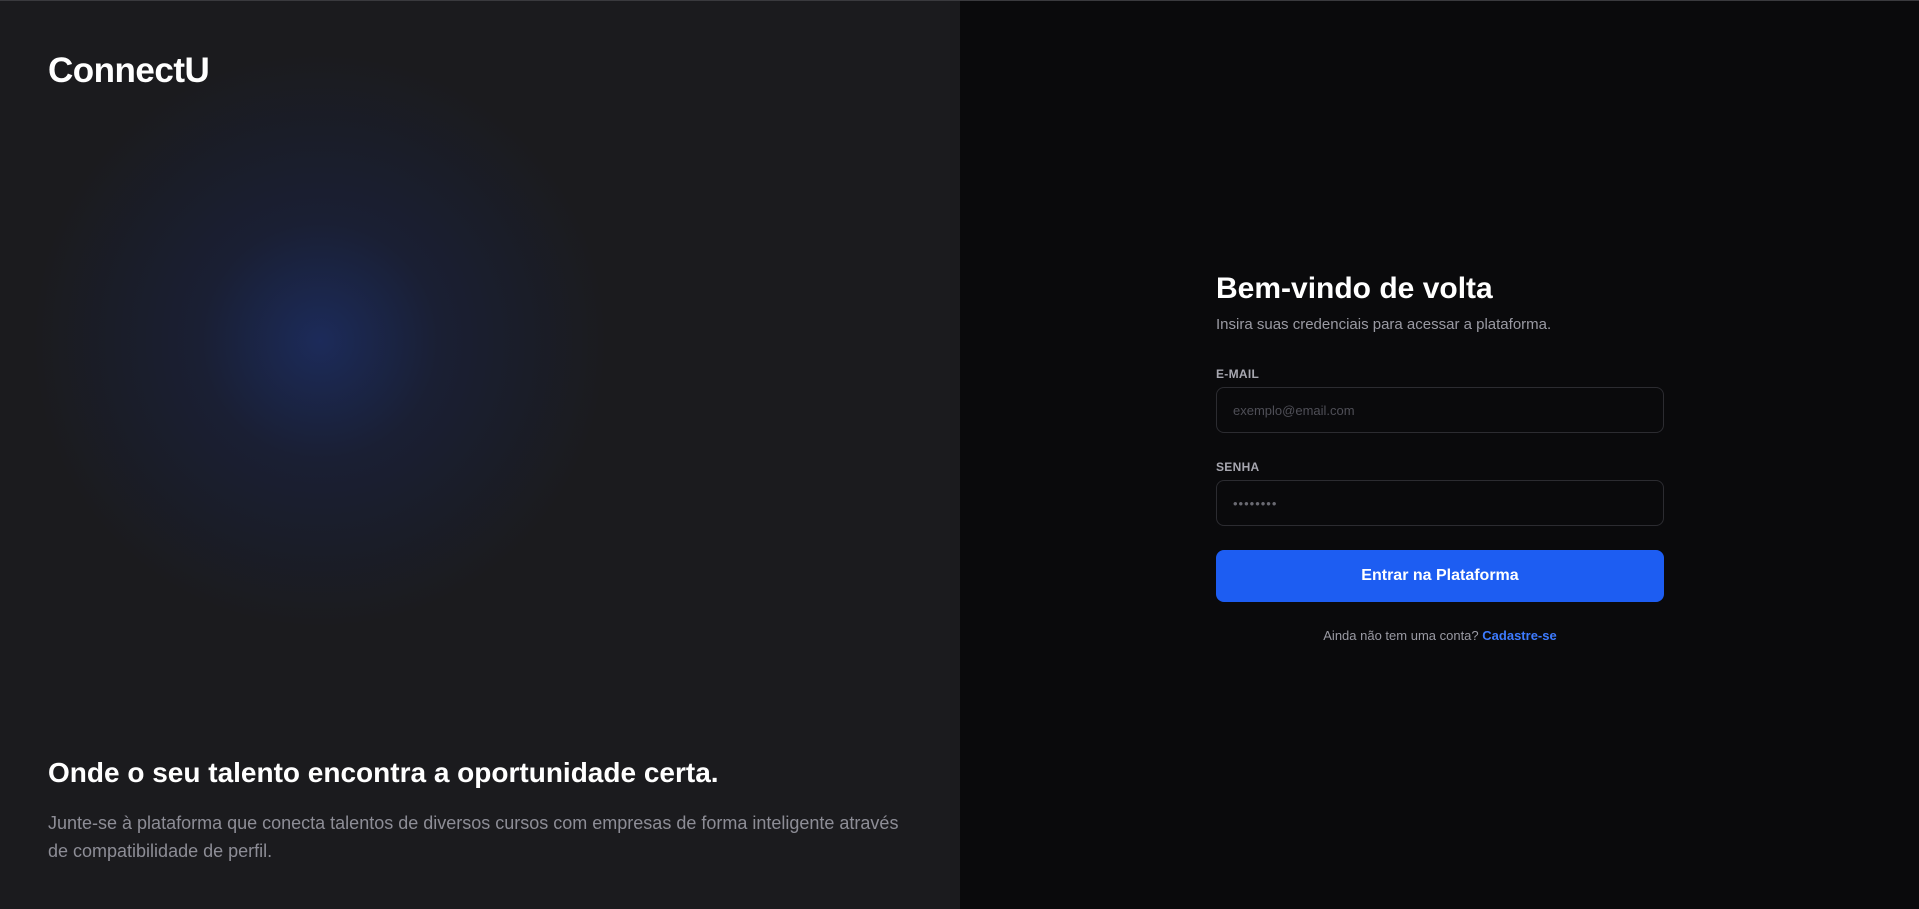 This screenshot has width=1919, height=909. Describe the element at coordinates (1440, 576) in the screenshot. I see `login-button: Entrar na Plataforma` at that location.